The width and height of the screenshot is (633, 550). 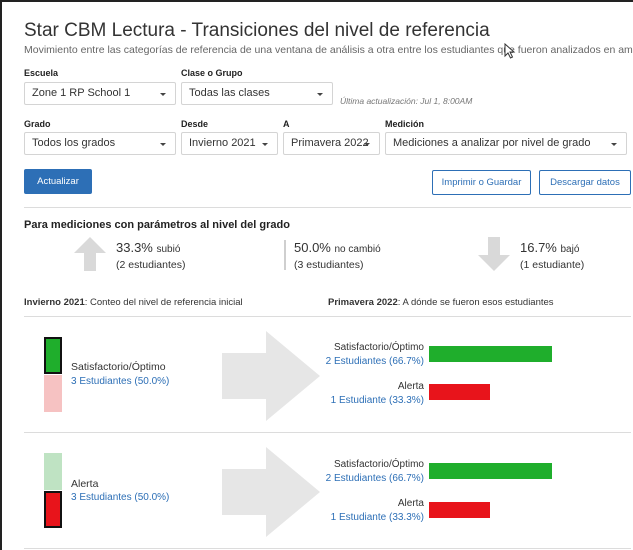 I want to click on right-term: Primavera 2022, so click(x=363, y=302).